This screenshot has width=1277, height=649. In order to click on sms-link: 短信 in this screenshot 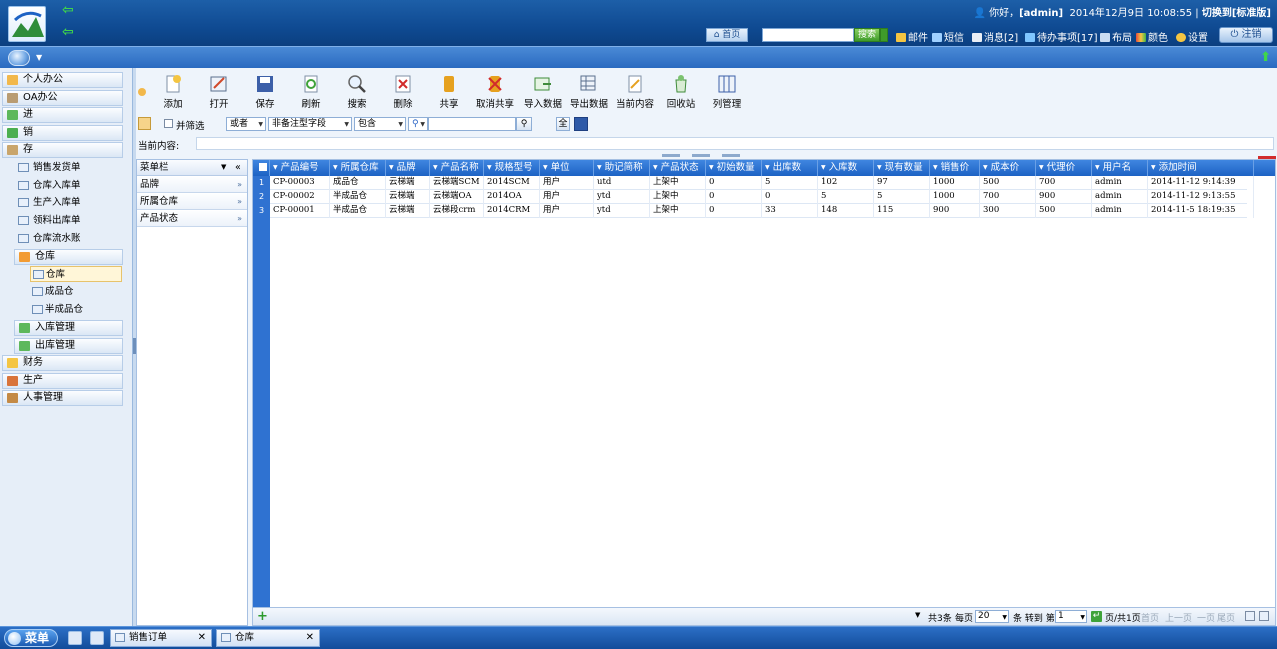, I will do `click(948, 36)`.